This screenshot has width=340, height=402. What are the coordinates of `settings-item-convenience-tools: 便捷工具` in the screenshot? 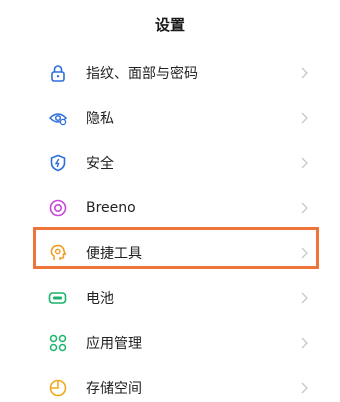 It's located at (170, 252).